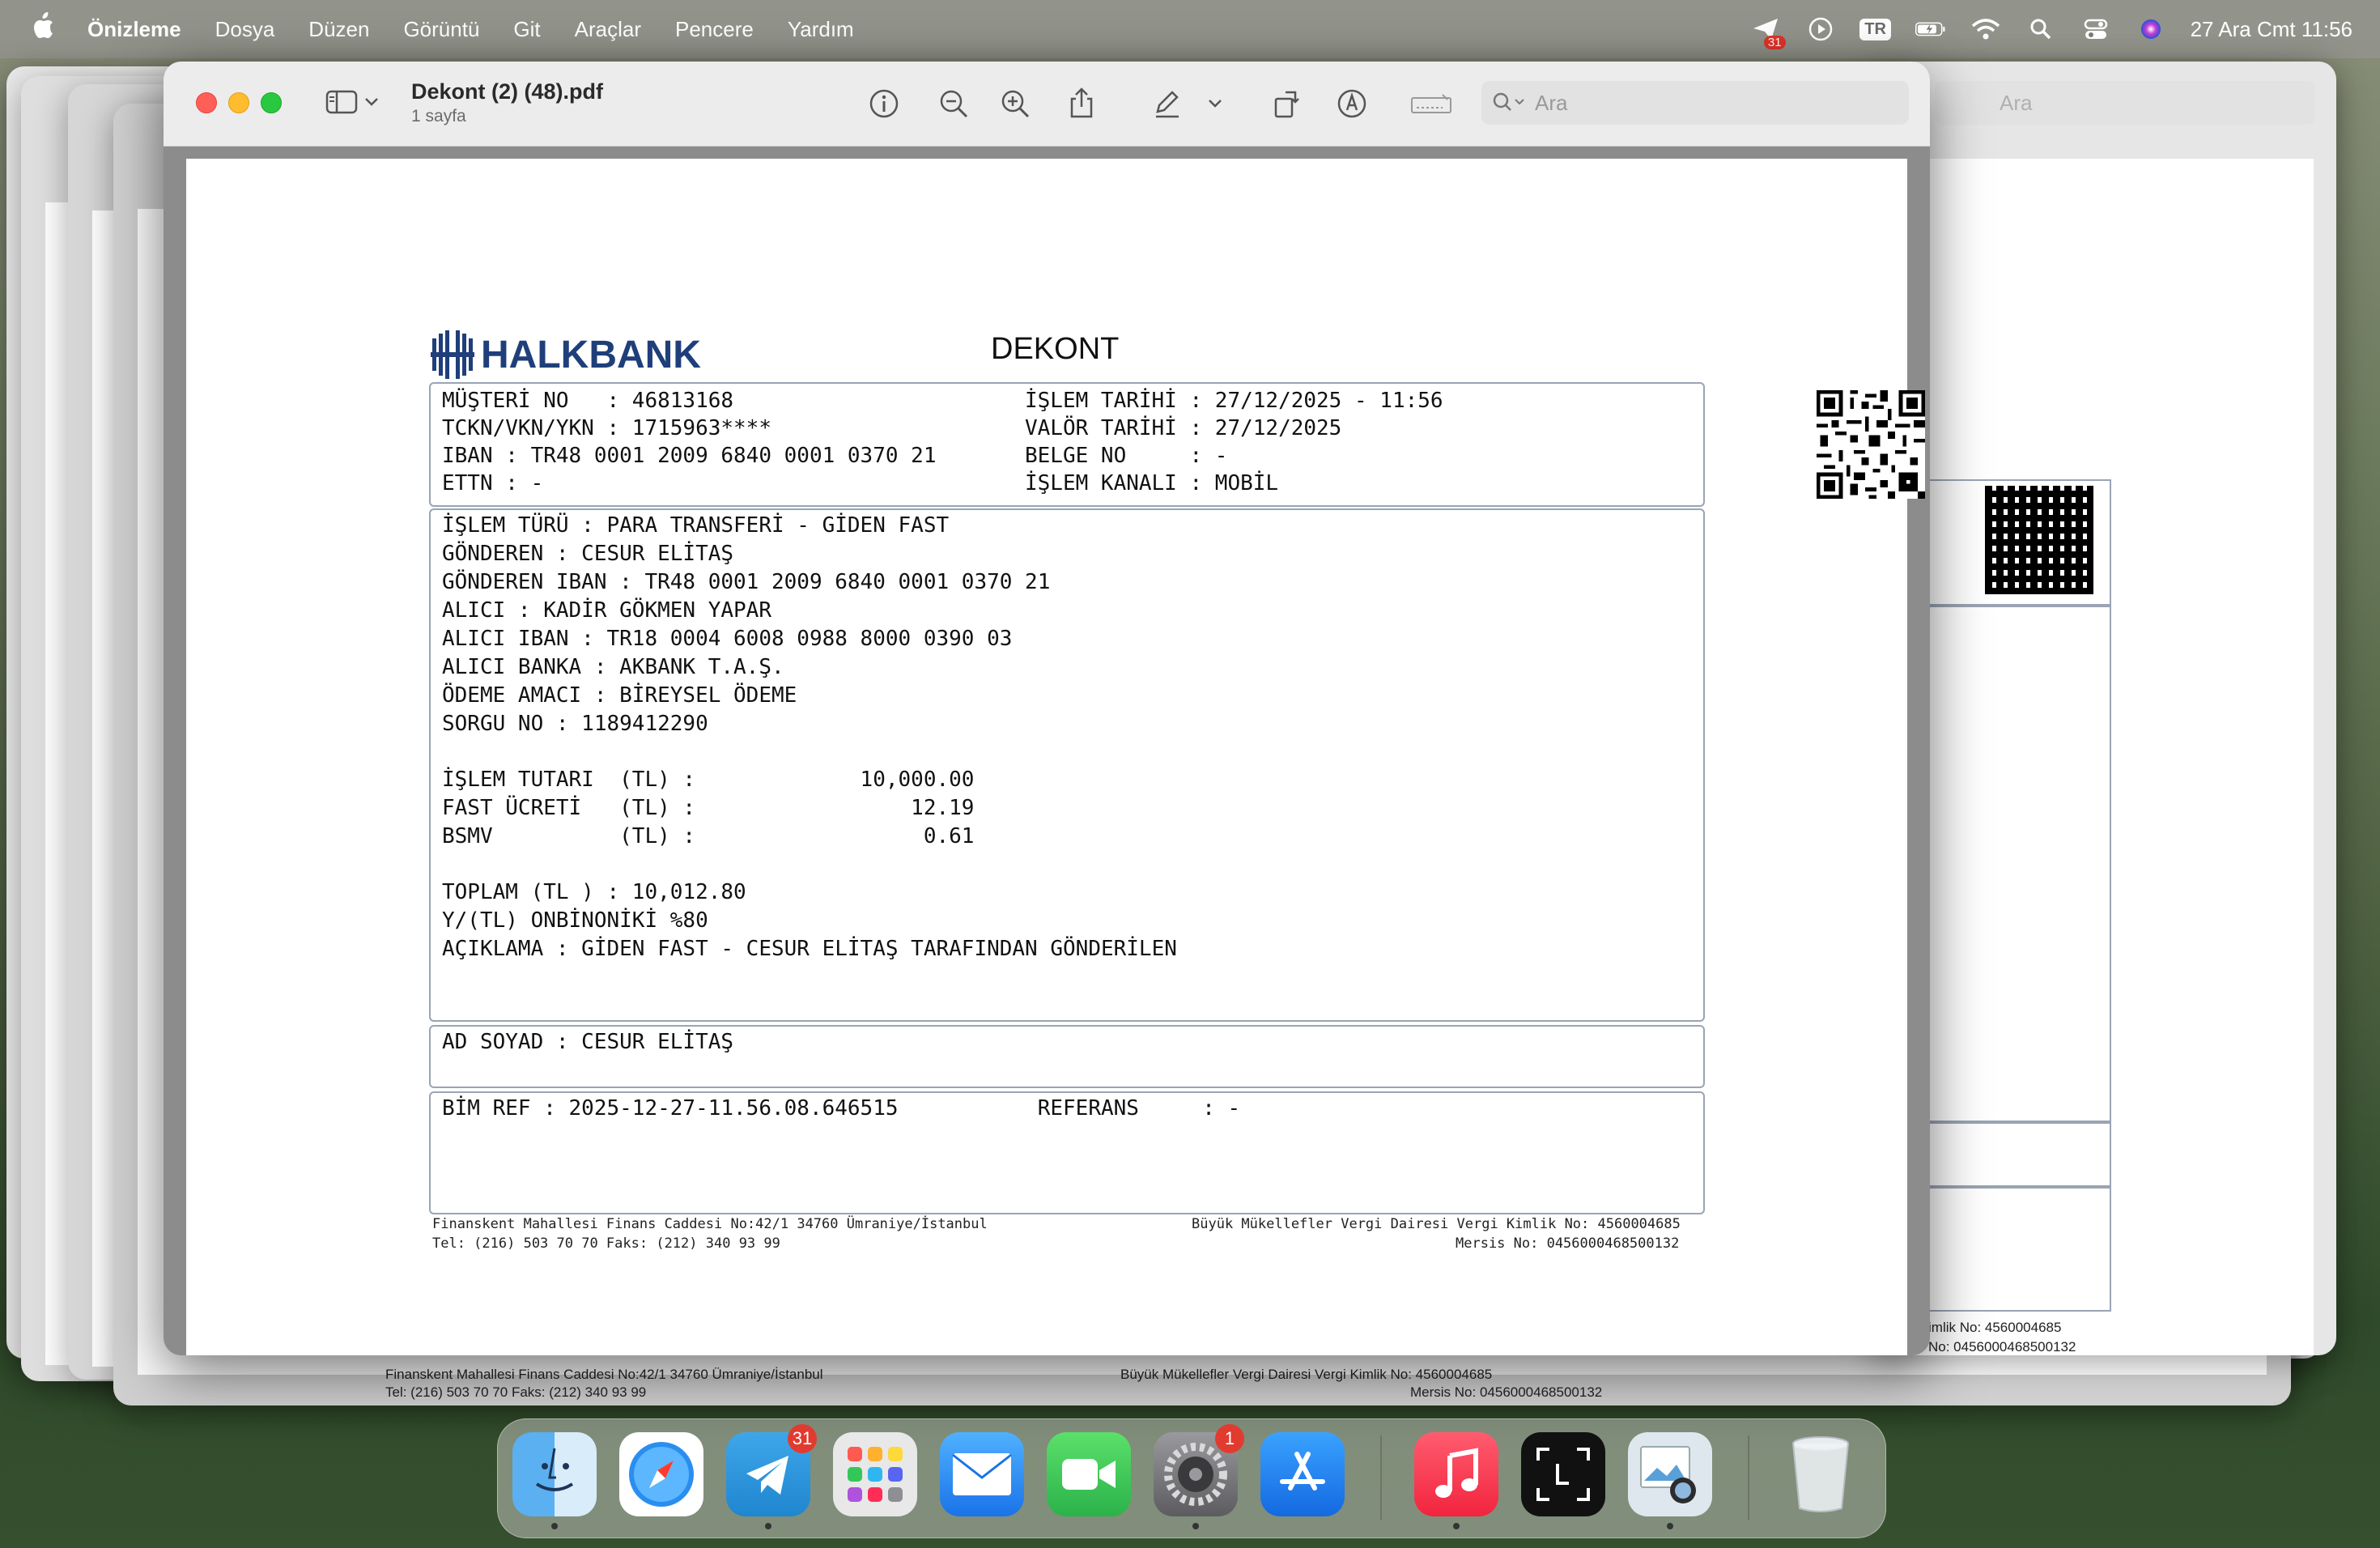 The height and width of the screenshot is (1548, 2380). What do you see at coordinates (2271, 29) in the screenshot?
I see `menu-clock: 27 Ara Cmt 11:56` at bounding box center [2271, 29].